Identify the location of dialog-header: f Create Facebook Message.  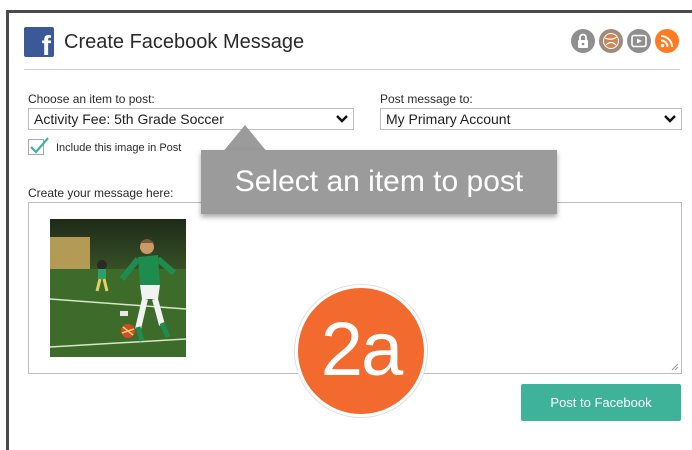
(351, 48).